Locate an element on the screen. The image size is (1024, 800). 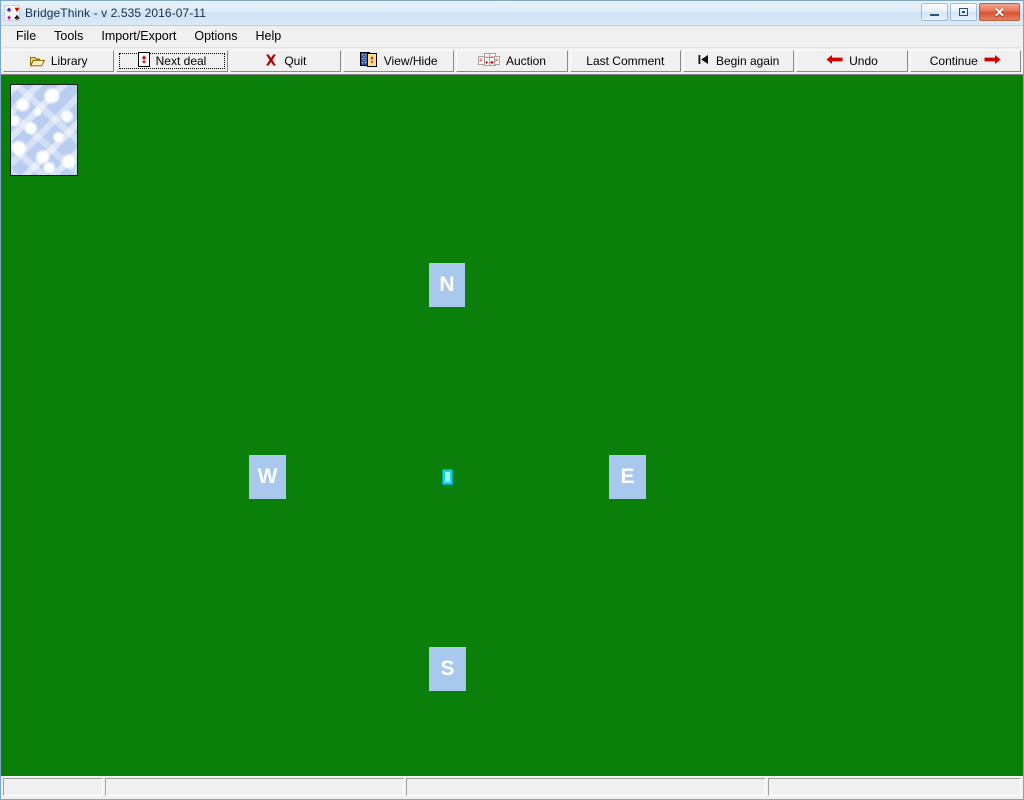
cards-view-icon is located at coordinates (368, 61).